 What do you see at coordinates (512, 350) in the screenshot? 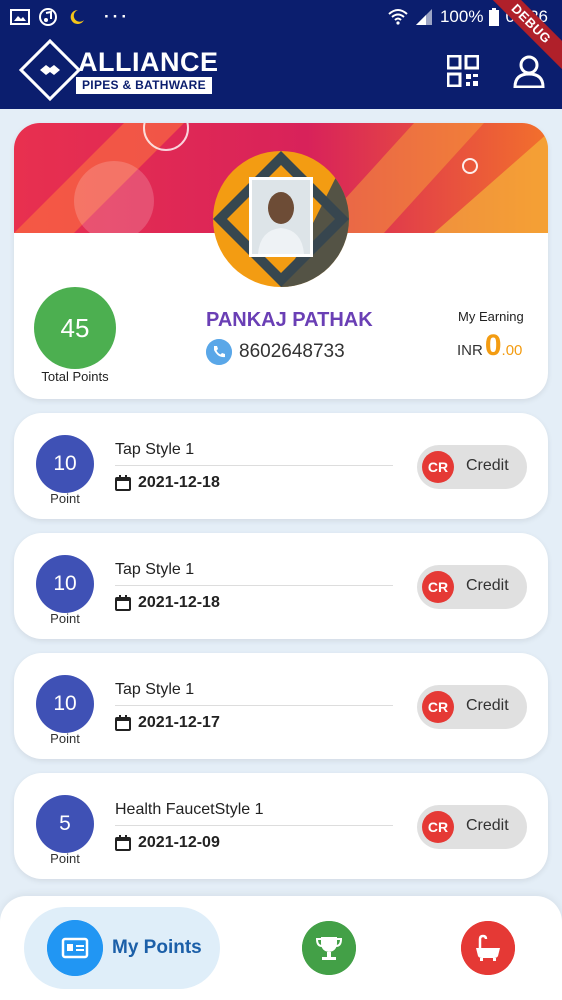
I see `earning-decimal: .00` at bounding box center [512, 350].